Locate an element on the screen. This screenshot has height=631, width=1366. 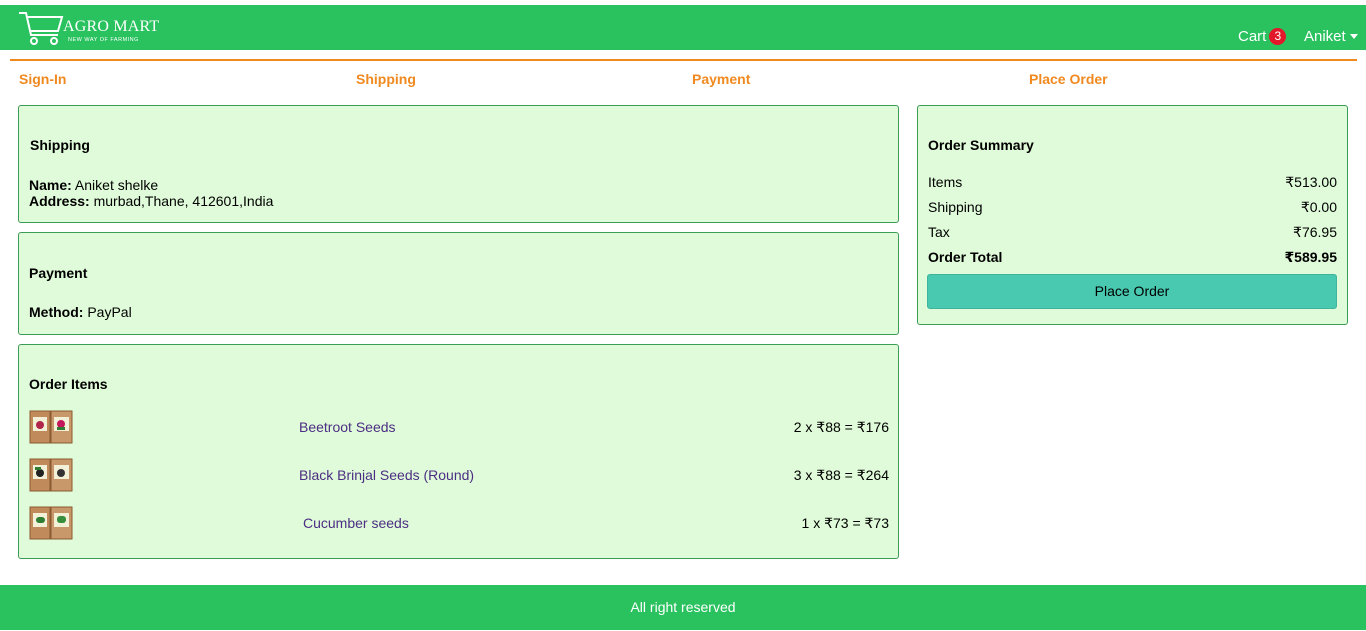
summary-tax-label: Tax is located at coordinates (939, 232).